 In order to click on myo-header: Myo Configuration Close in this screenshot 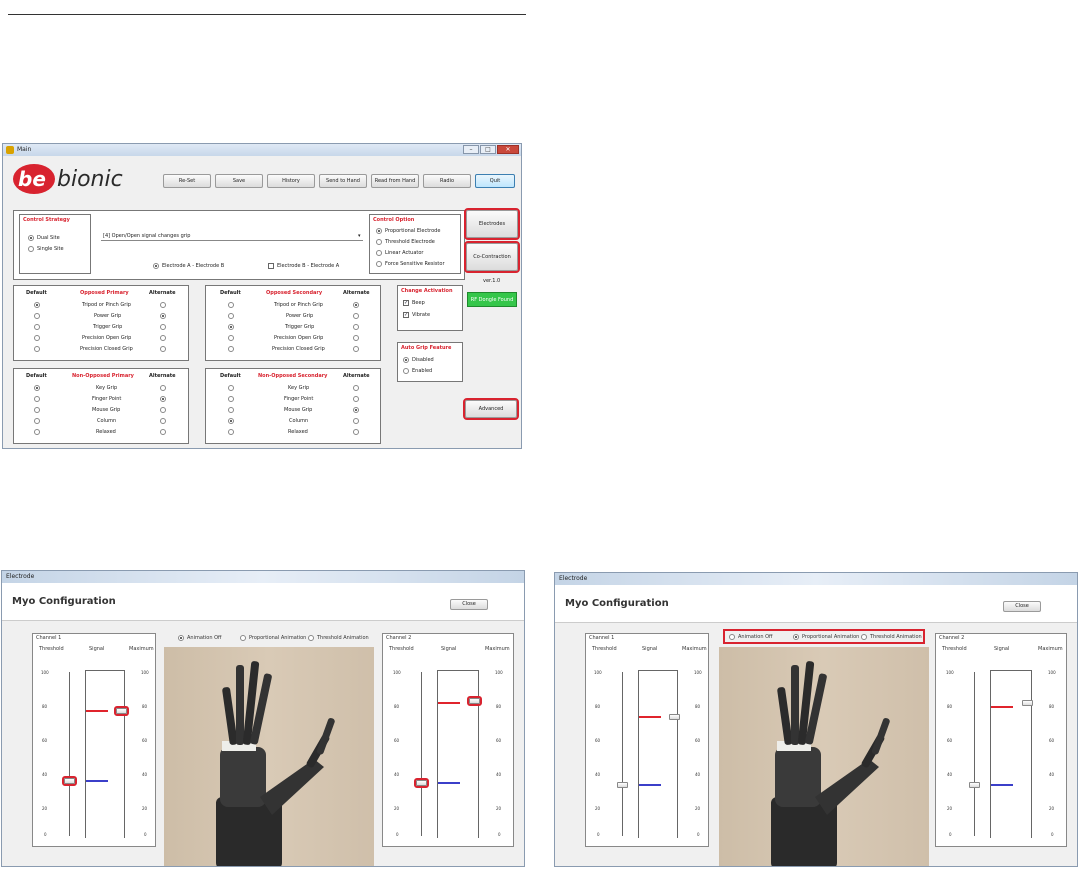, I will do `click(816, 604)`.